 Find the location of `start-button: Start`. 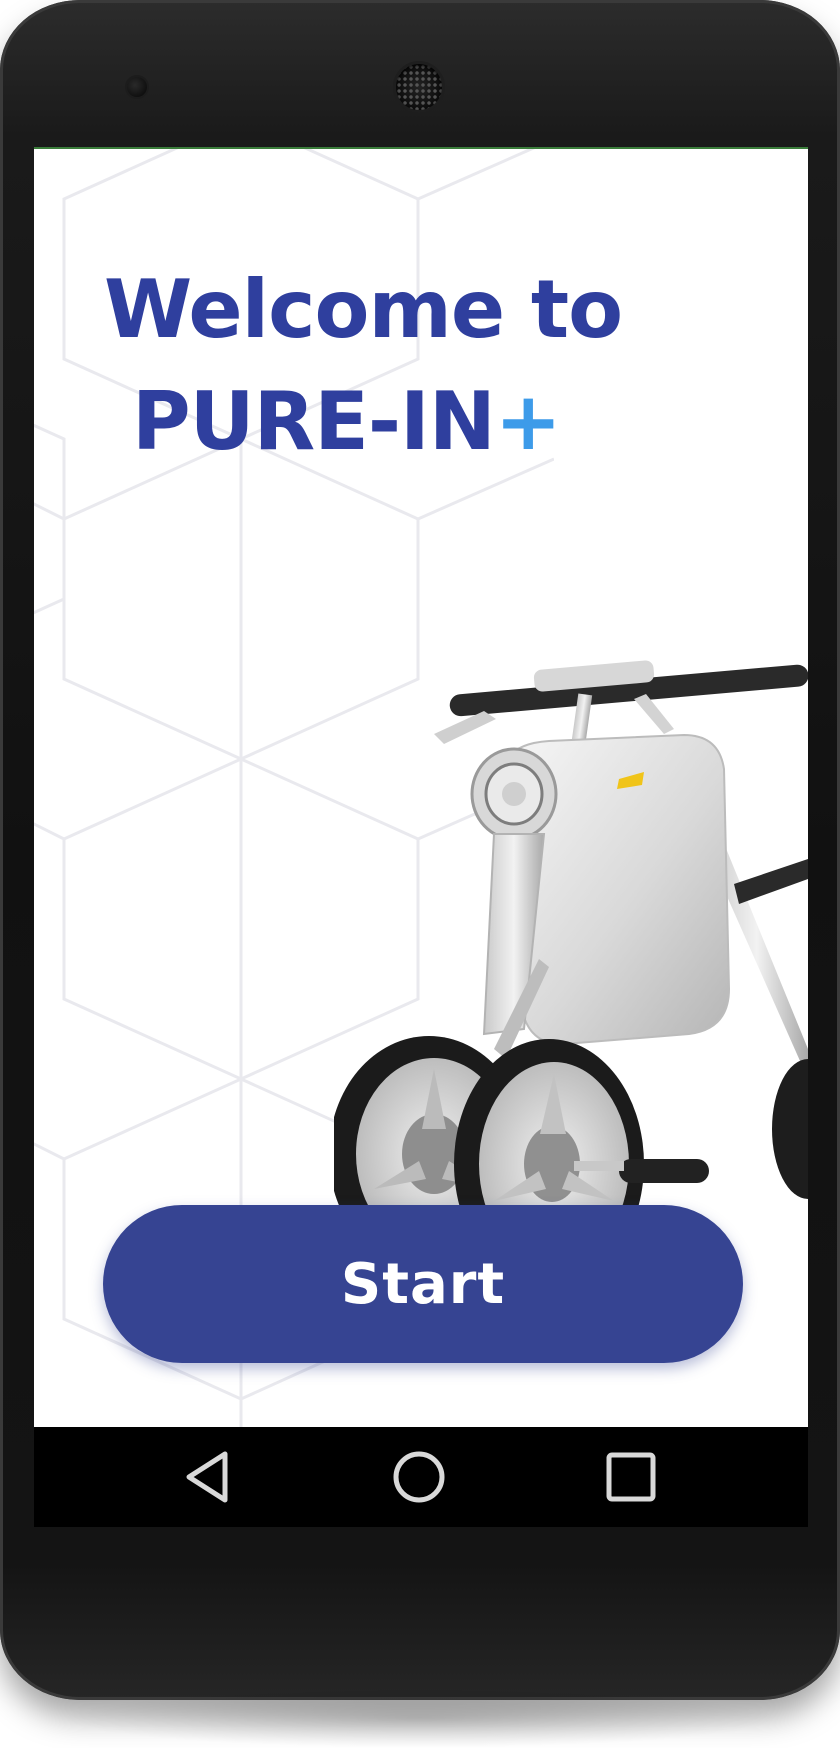

start-button: Start is located at coordinates (423, 1284).